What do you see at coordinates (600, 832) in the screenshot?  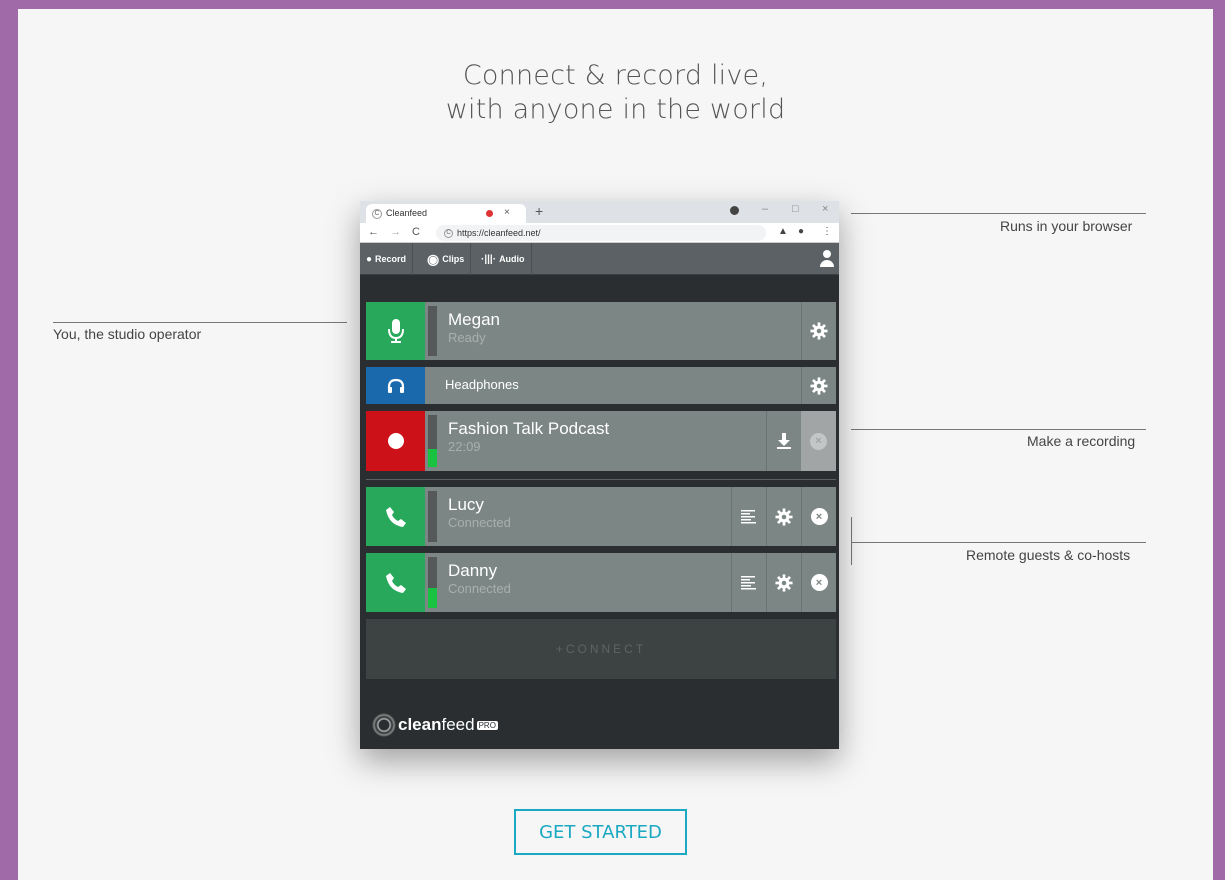 I see `get-started-button: GET STARTED` at bounding box center [600, 832].